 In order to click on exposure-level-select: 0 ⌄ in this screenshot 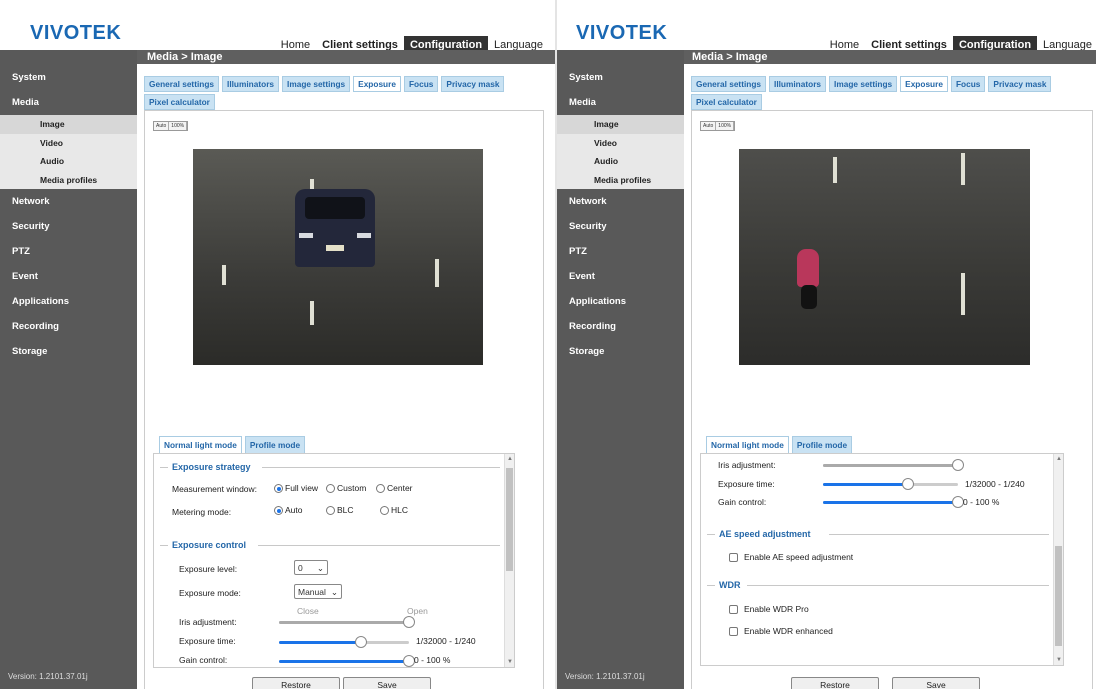, I will do `click(311, 567)`.